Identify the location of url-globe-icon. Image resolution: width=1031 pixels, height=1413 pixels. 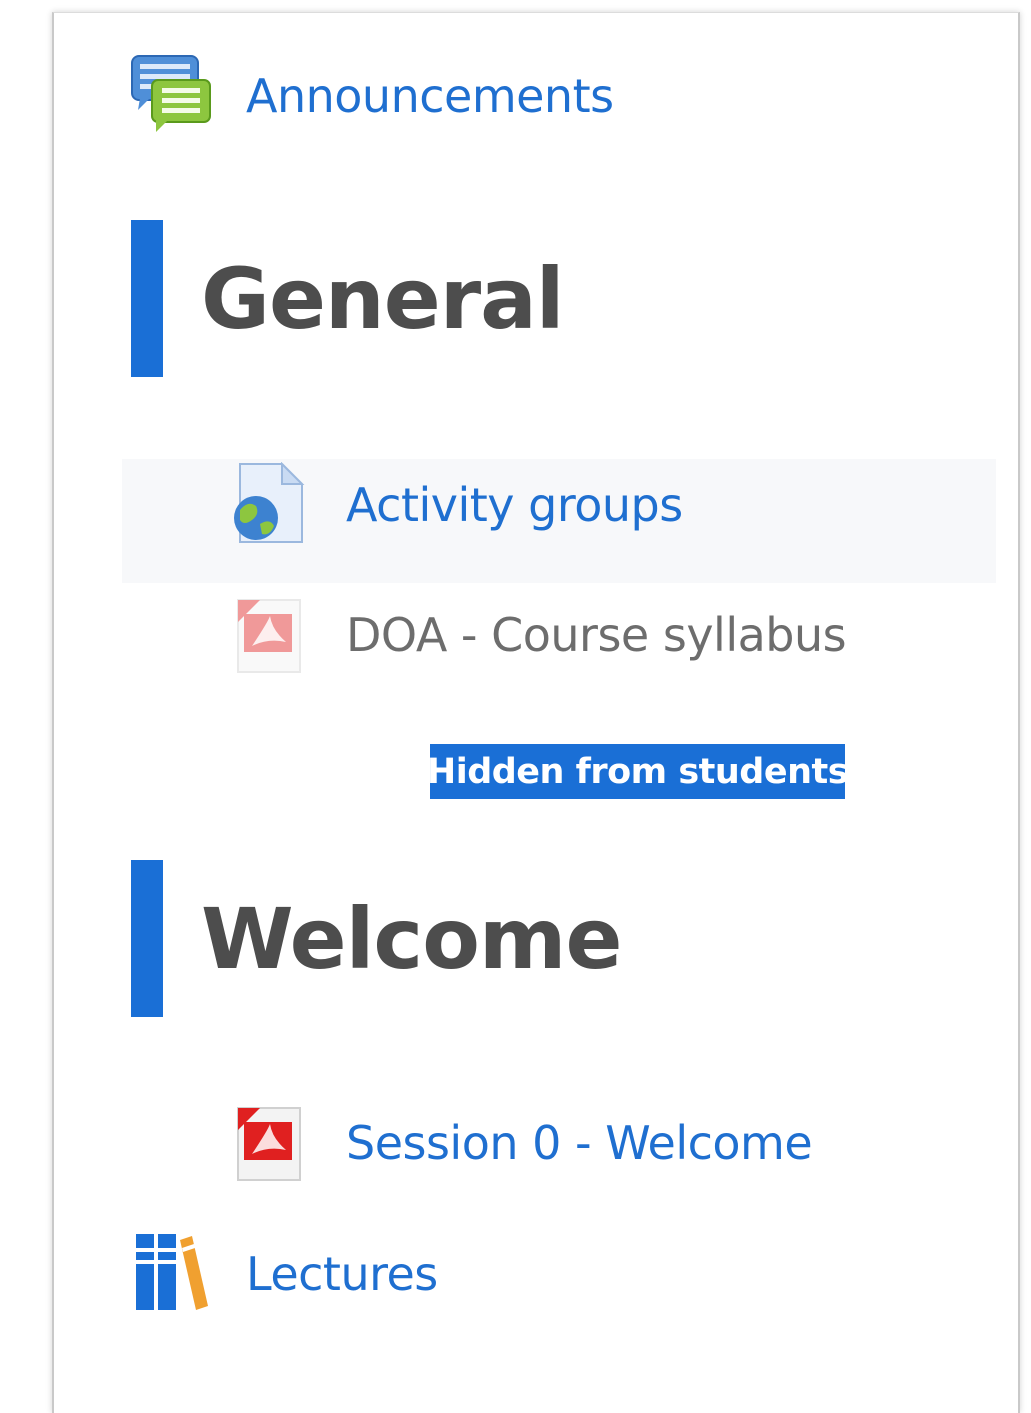
(268, 504).